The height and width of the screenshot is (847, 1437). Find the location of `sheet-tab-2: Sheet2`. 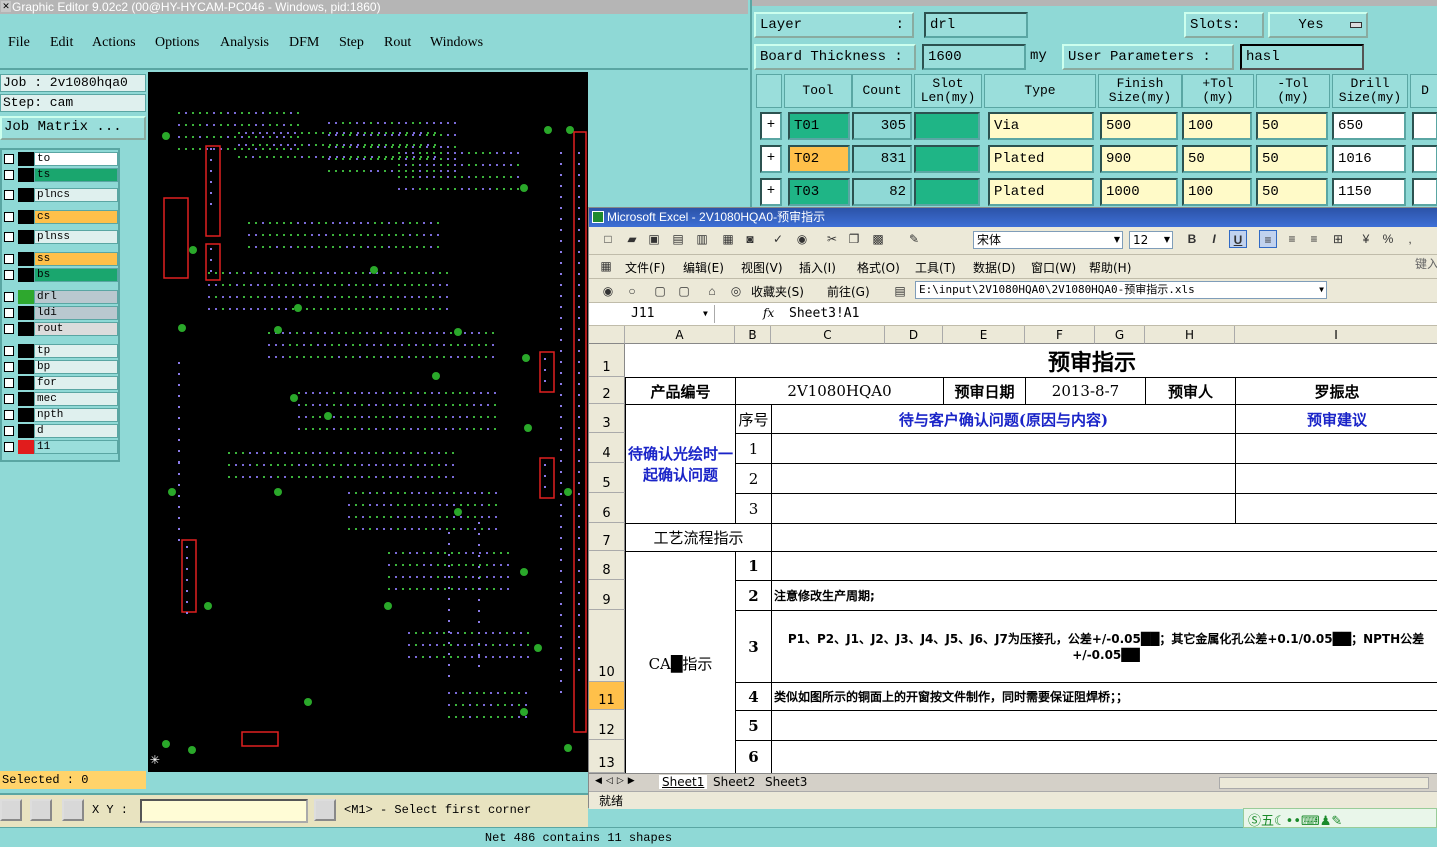

sheet-tab-2: Sheet2 is located at coordinates (734, 782).